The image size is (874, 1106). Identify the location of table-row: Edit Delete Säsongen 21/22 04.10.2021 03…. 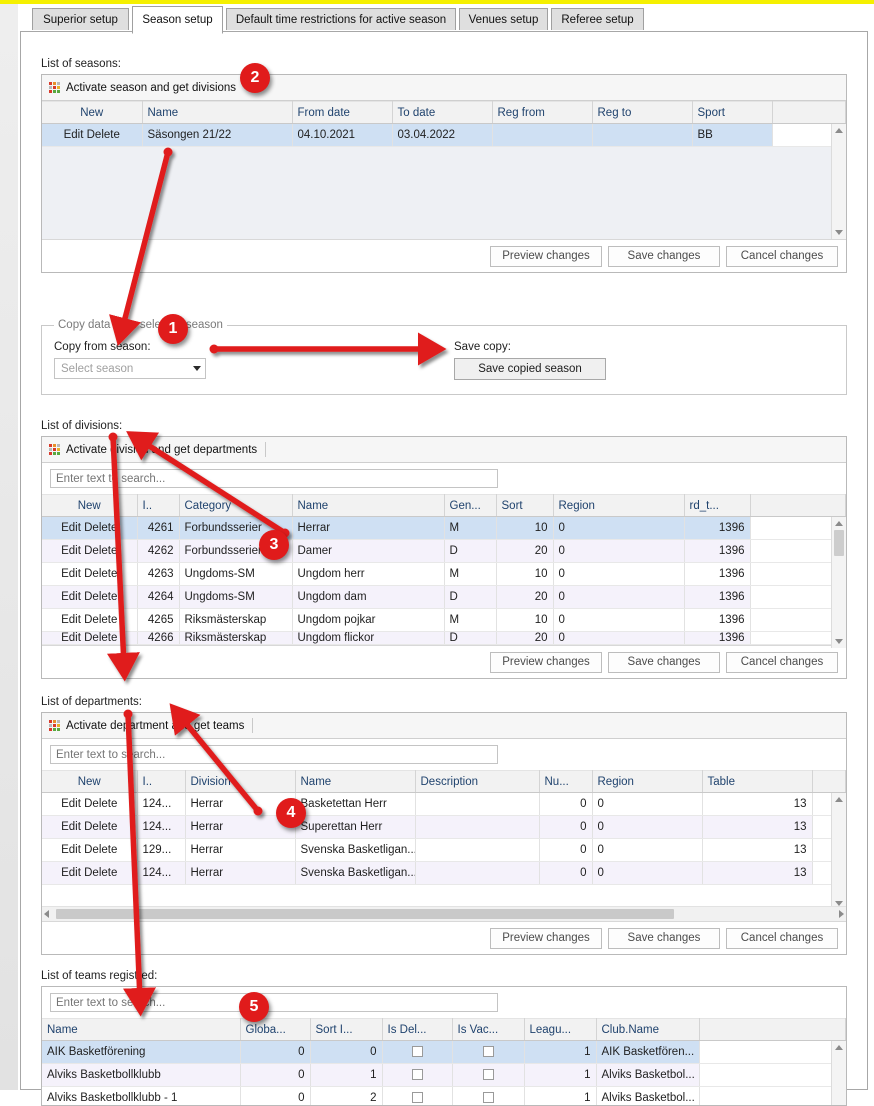
(444, 135).